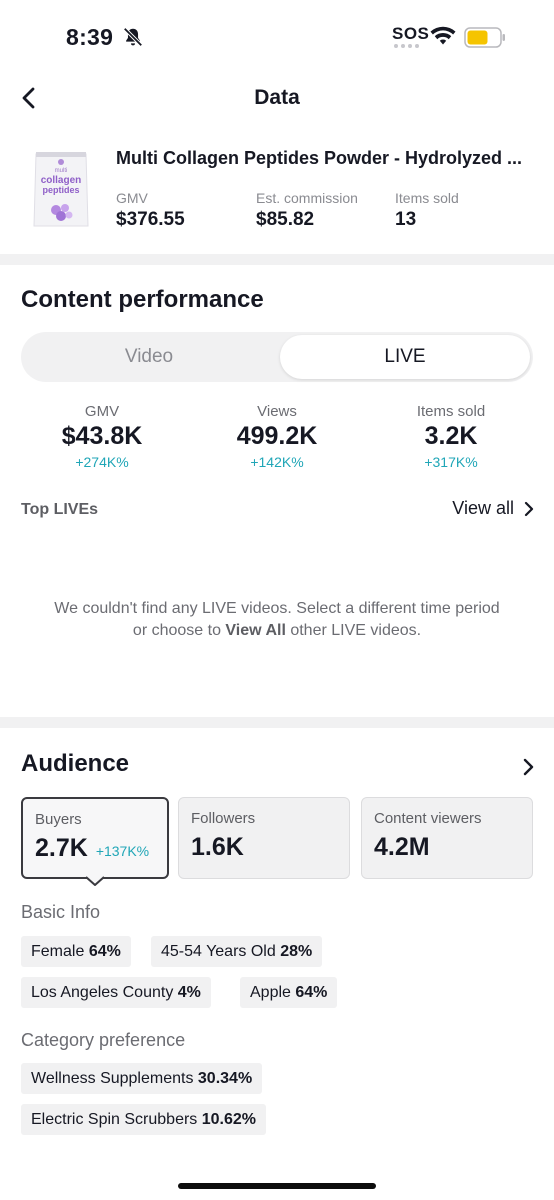 This screenshot has height=1200, width=554. What do you see at coordinates (61, 171) in the screenshot?
I see `thumb-text-multi: multi` at bounding box center [61, 171].